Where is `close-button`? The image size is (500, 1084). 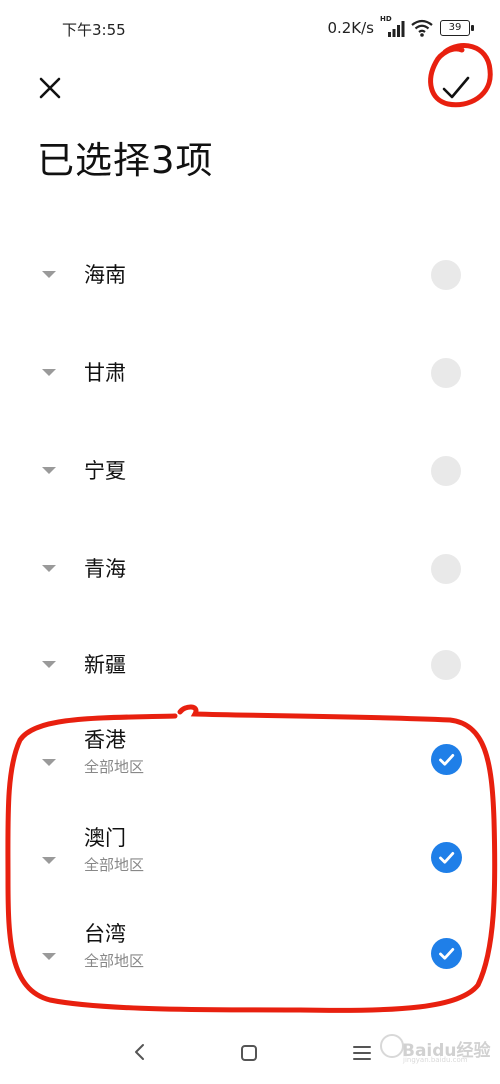 close-button is located at coordinates (50, 88).